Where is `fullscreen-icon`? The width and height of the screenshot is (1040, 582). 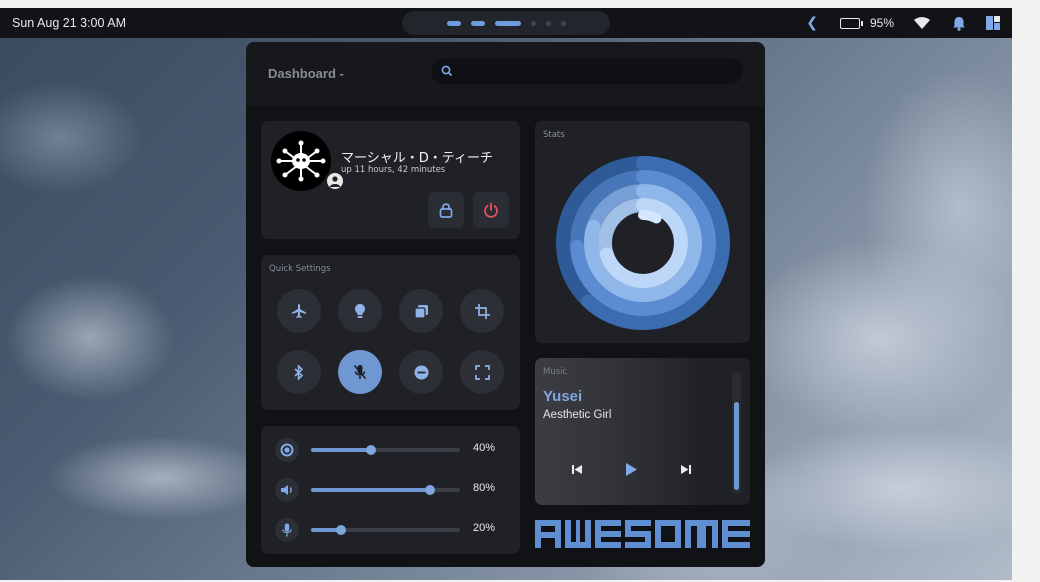 fullscreen-icon is located at coordinates (482, 372).